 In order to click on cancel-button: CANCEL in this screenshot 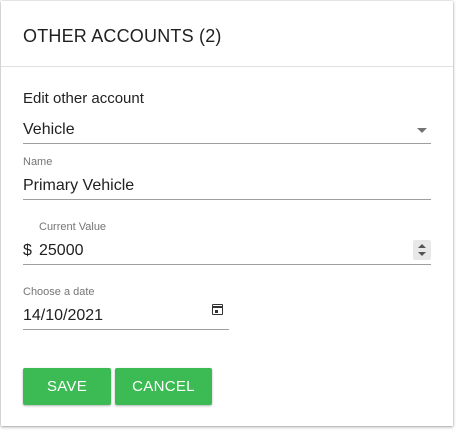, I will do `click(163, 386)`.